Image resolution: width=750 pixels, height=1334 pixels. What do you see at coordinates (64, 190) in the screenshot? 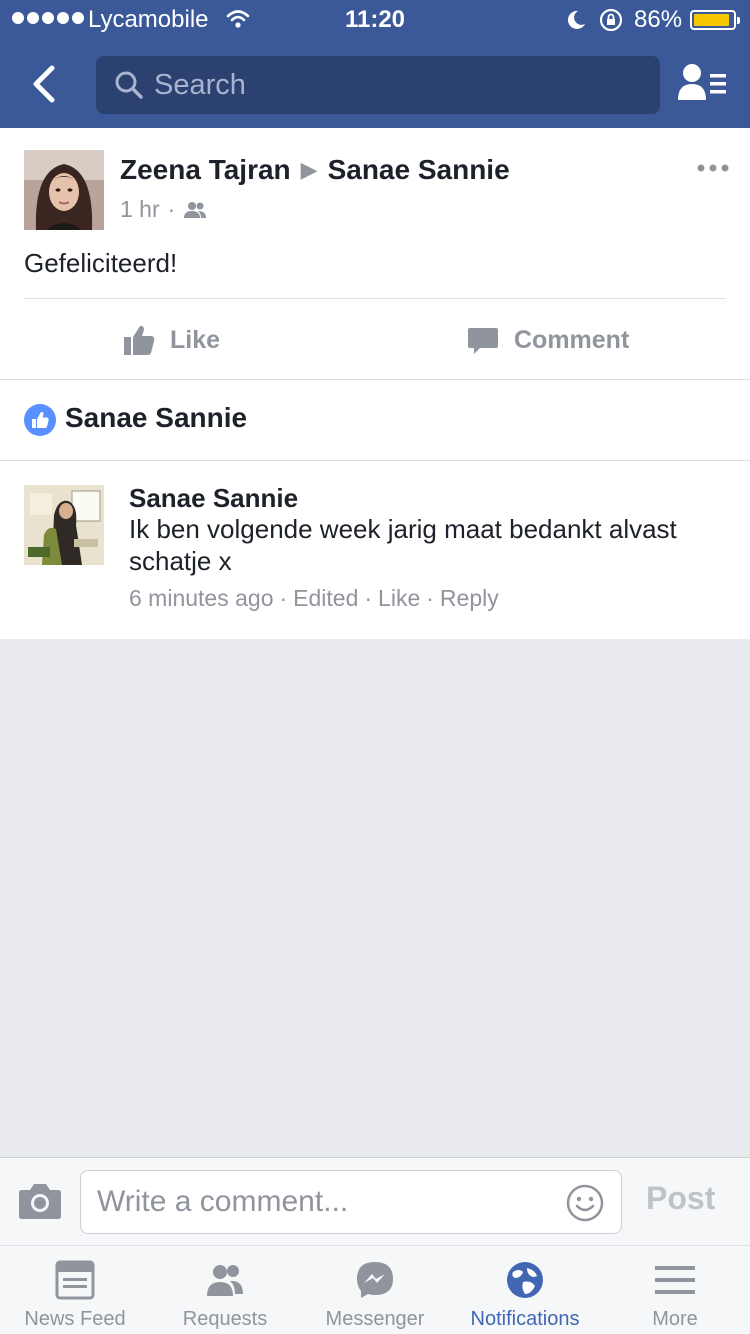
I see `author-avatar` at bounding box center [64, 190].